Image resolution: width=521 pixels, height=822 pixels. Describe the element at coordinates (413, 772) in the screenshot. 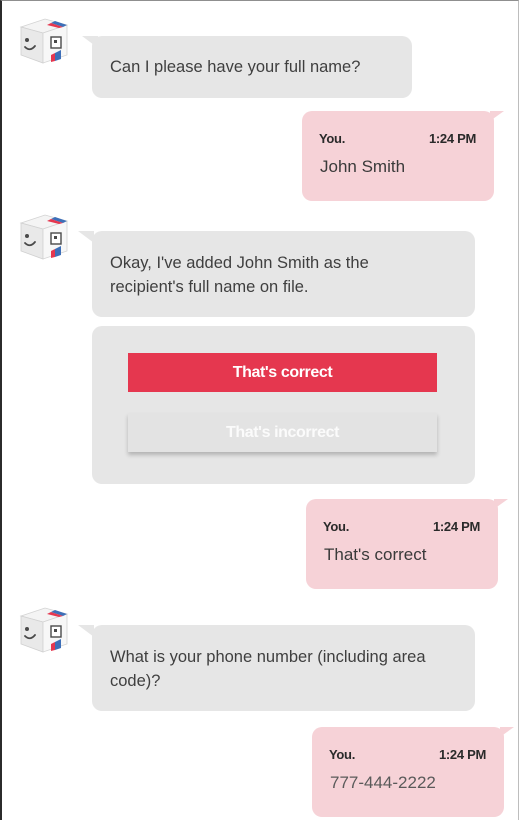

I see `user-message: You. 1:24 PM 777-444-2222` at that location.